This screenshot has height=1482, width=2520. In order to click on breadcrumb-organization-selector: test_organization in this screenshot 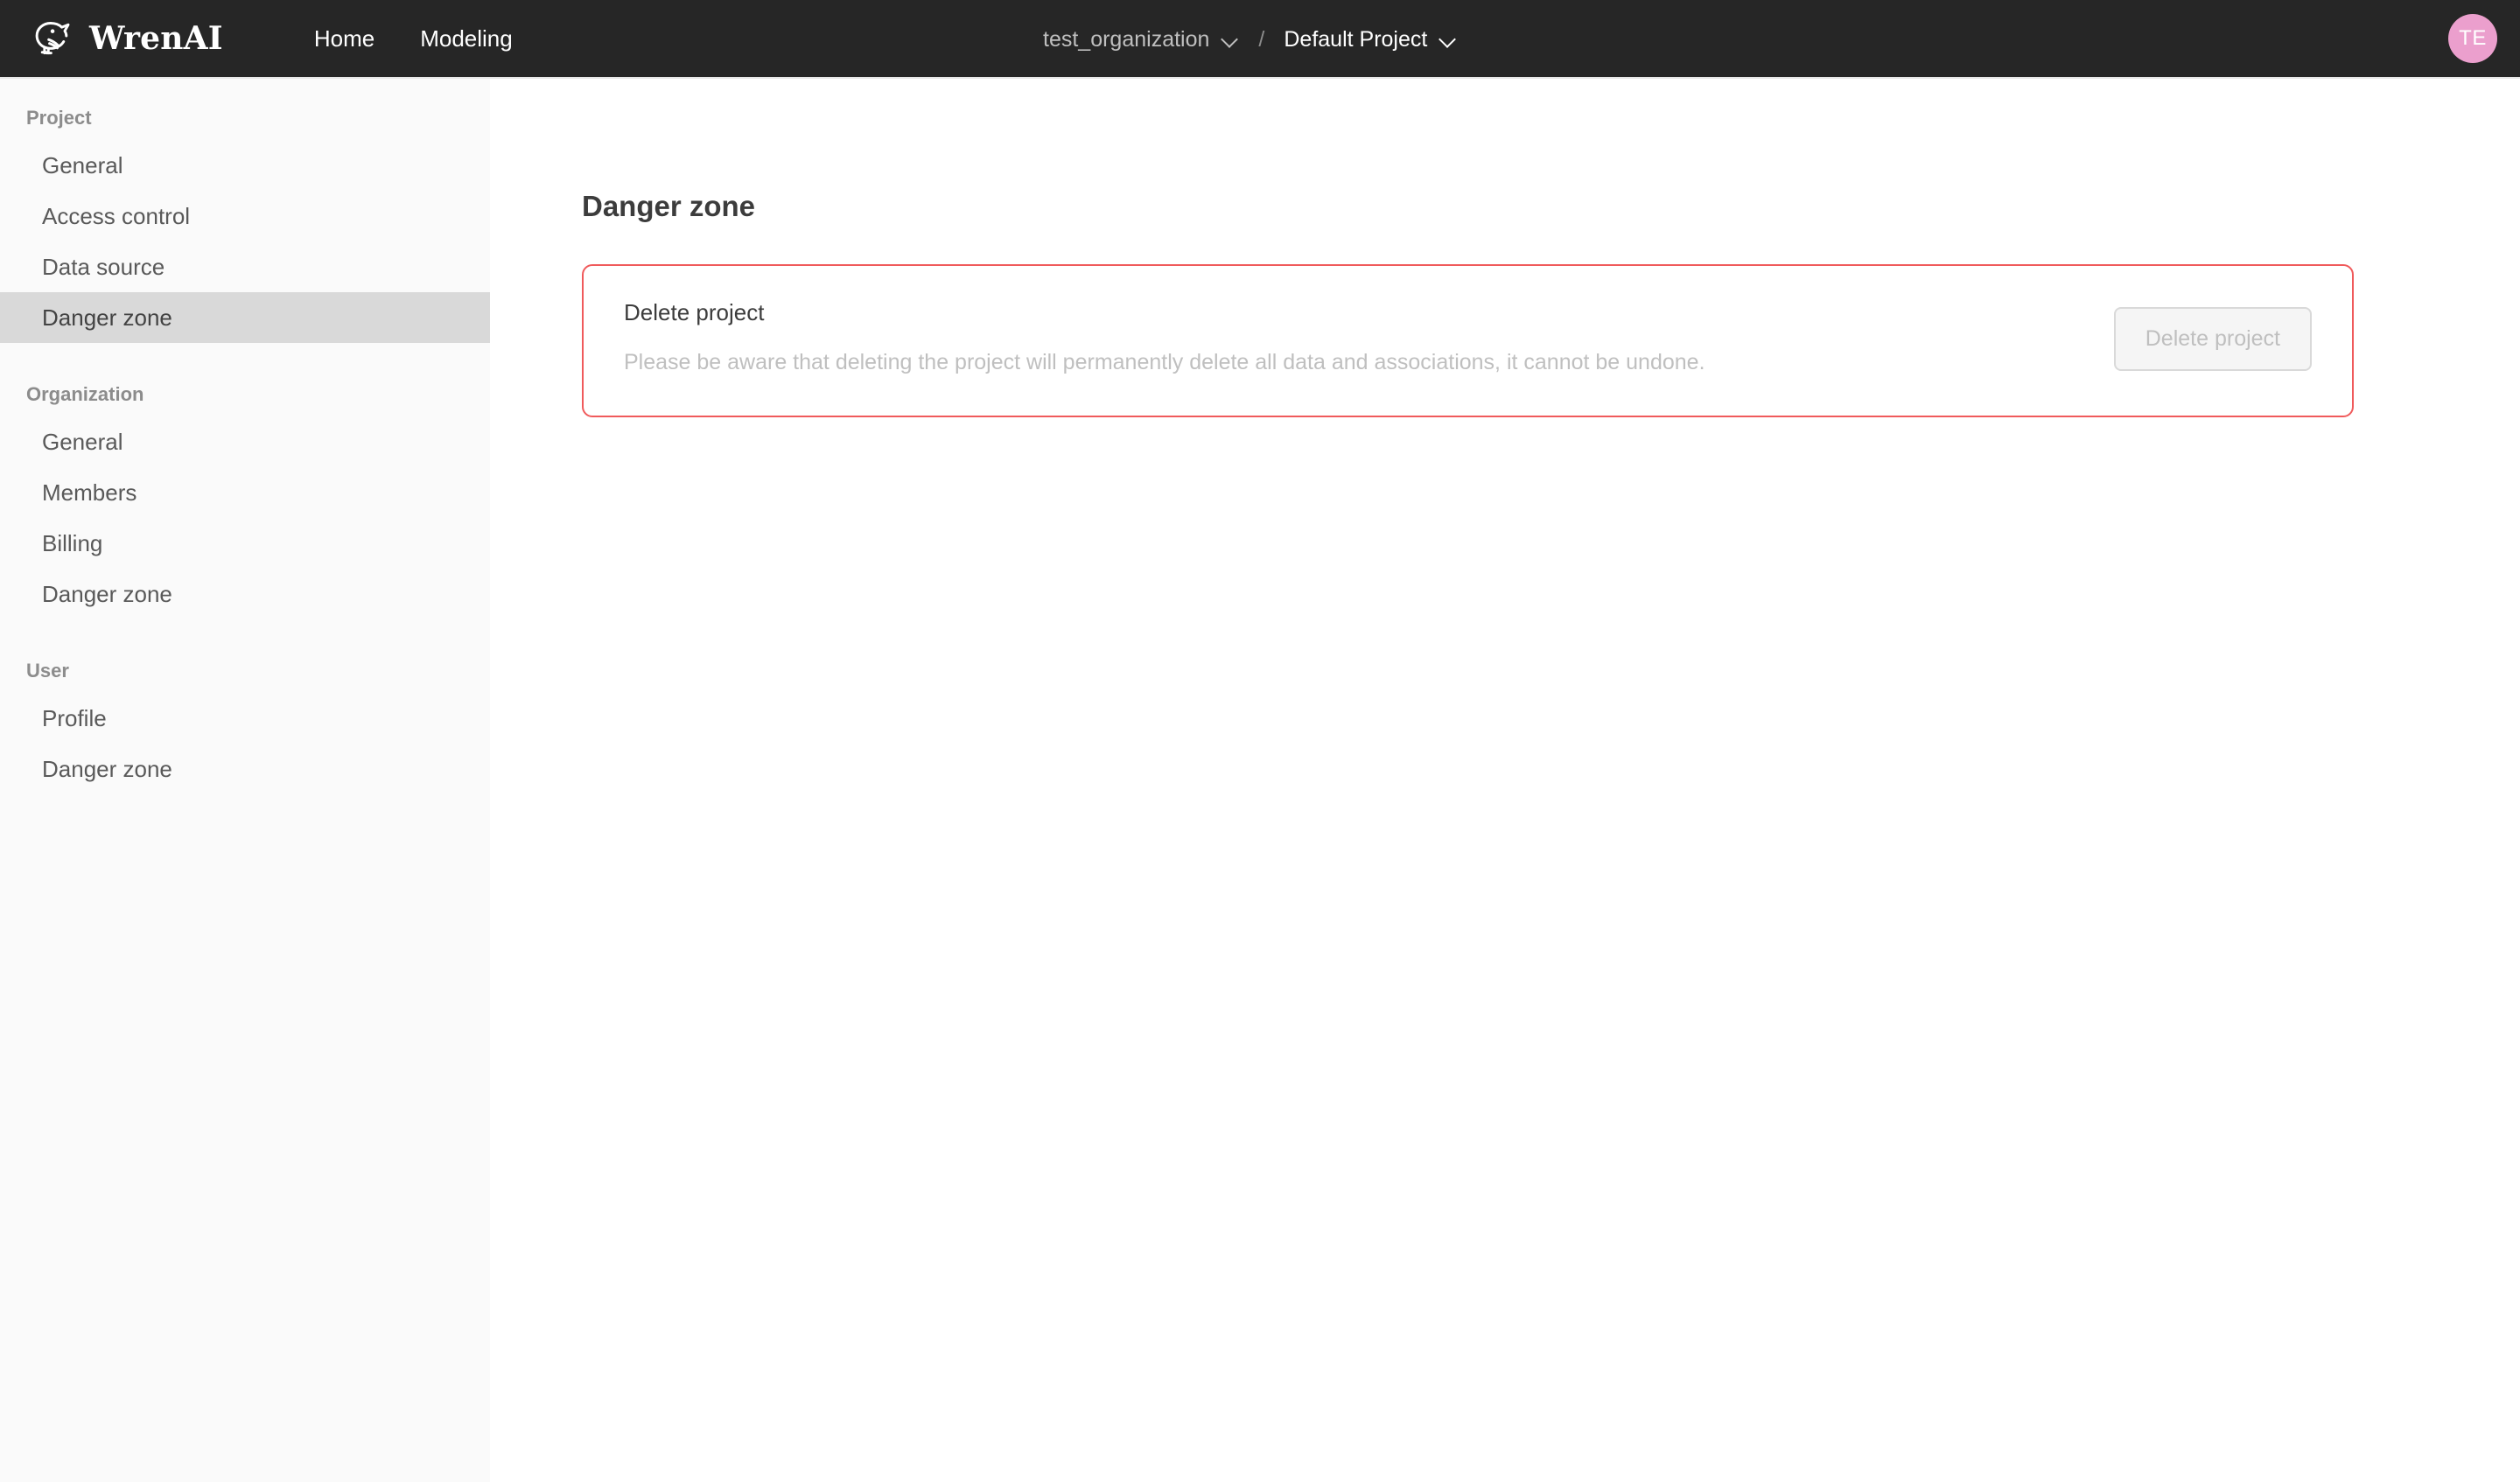, I will do `click(1141, 40)`.